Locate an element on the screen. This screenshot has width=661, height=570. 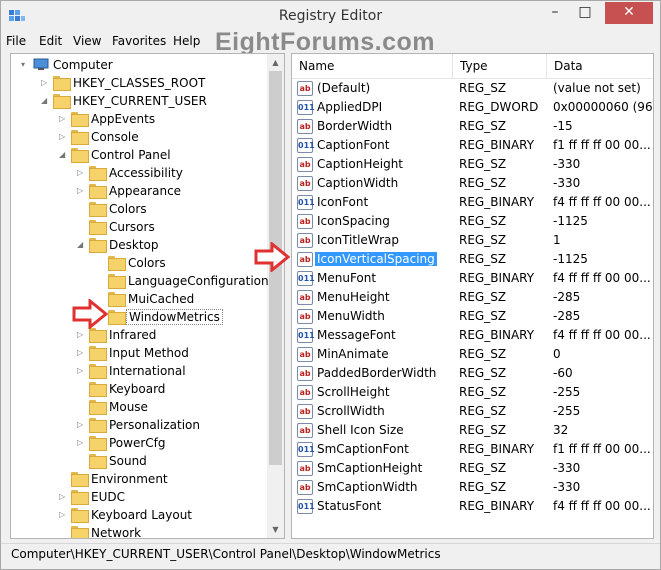
value-row: ab (Default) REG_SZ (value not set) is located at coordinates (472, 88).